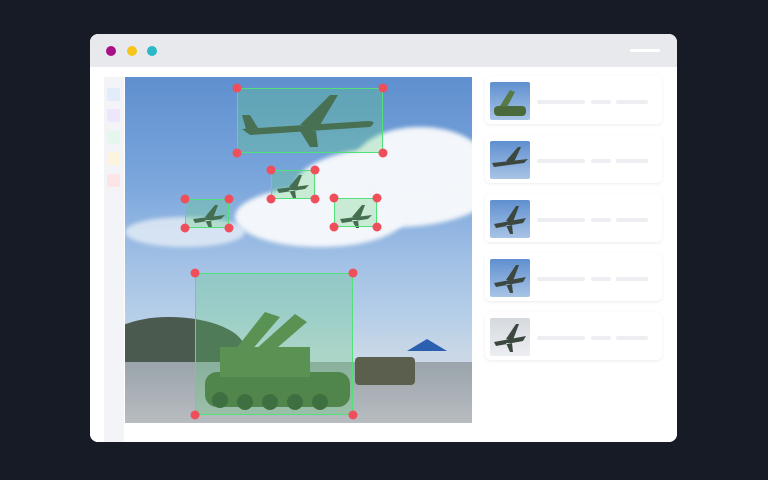 The image size is (768, 480). What do you see at coordinates (383, 50) in the screenshot?
I see `title-bar` at bounding box center [383, 50].